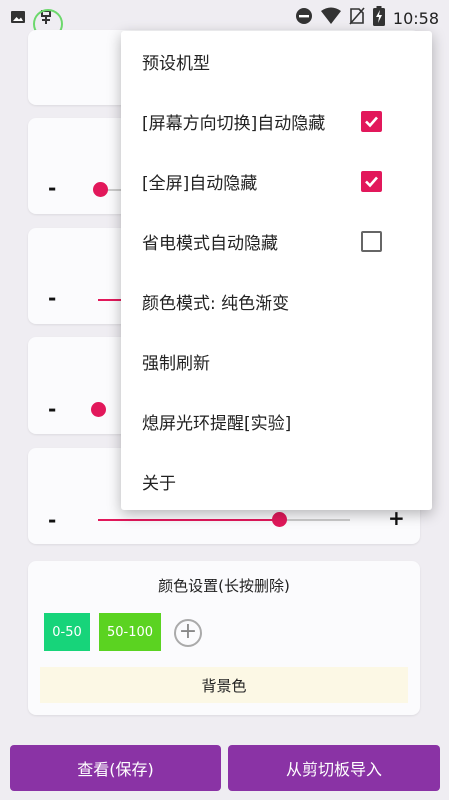  I want to click on status-bar: 10:58, so click(224, 19).